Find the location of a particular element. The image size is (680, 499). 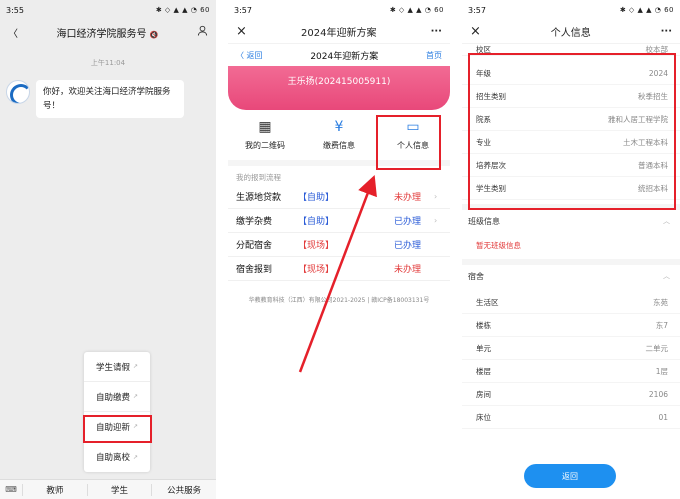

info-value: 校本部 is located at coordinates (657, 49).